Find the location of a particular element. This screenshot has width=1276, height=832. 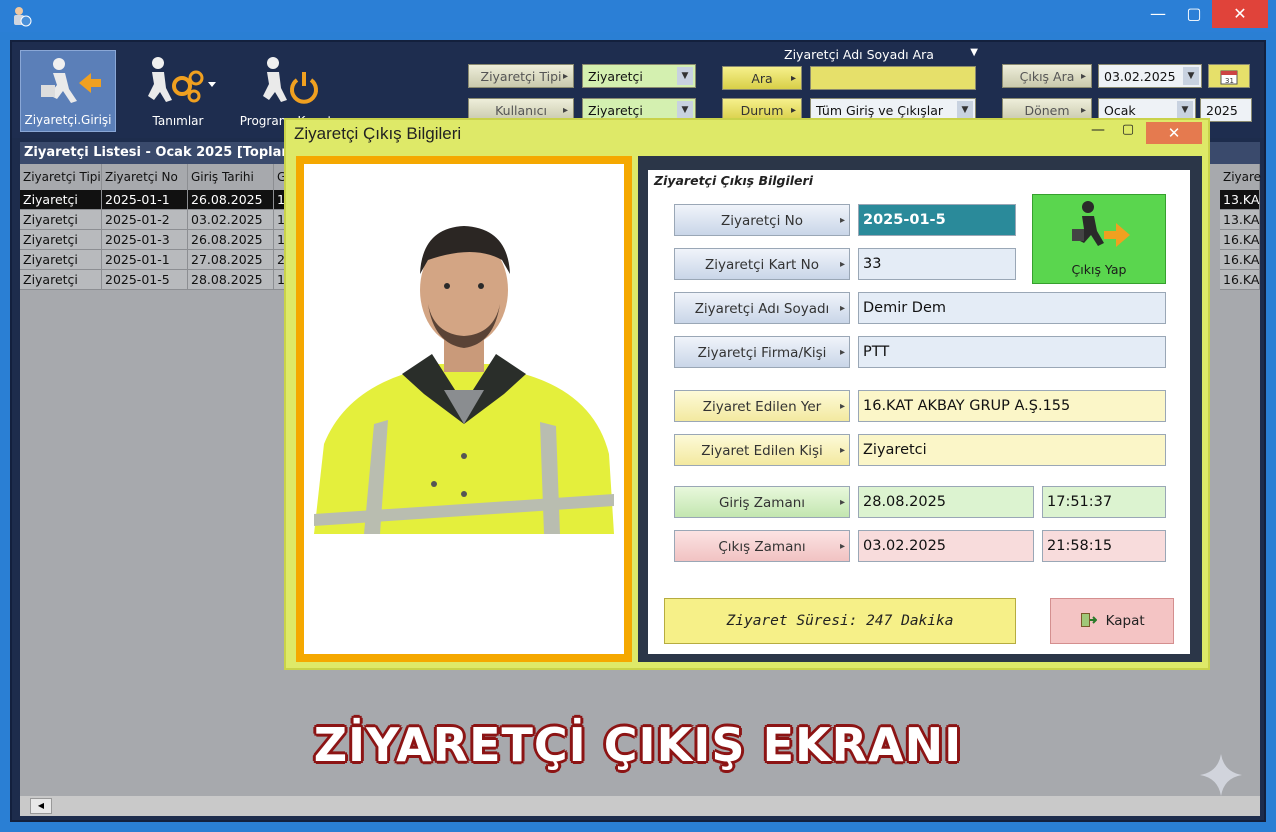

dialog-close-button: ✕ is located at coordinates (1174, 133).